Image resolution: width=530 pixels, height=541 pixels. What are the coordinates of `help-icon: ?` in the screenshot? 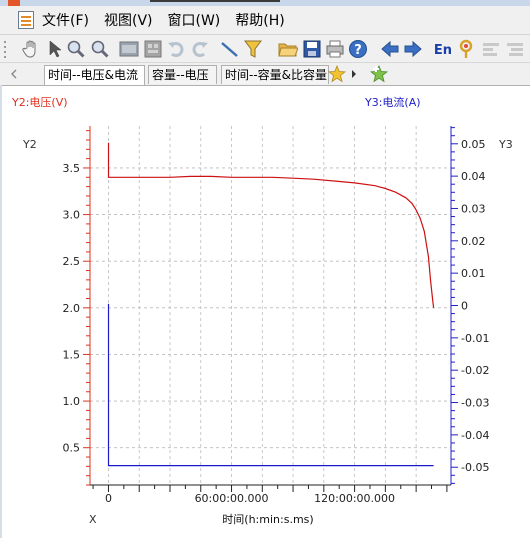 It's located at (358, 49).